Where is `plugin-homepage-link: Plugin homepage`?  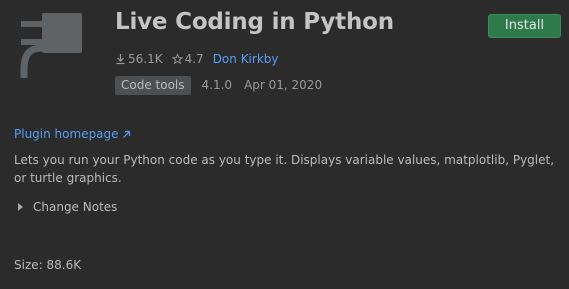 plugin-homepage-link: Plugin homepage is located at coordinates (72, 134).